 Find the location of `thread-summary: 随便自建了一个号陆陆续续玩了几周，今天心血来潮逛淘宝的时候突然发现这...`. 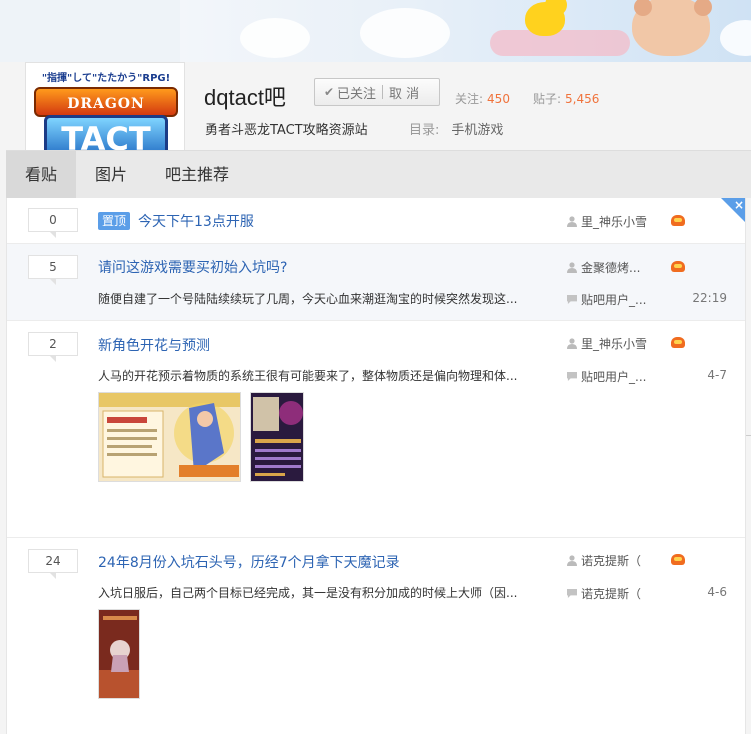

thread-summary: 随便自建了一个号陆陆续续玩了几周，今天心血来潮逛淘宝的时候突然发现这... is located at coordinates (308, 299).